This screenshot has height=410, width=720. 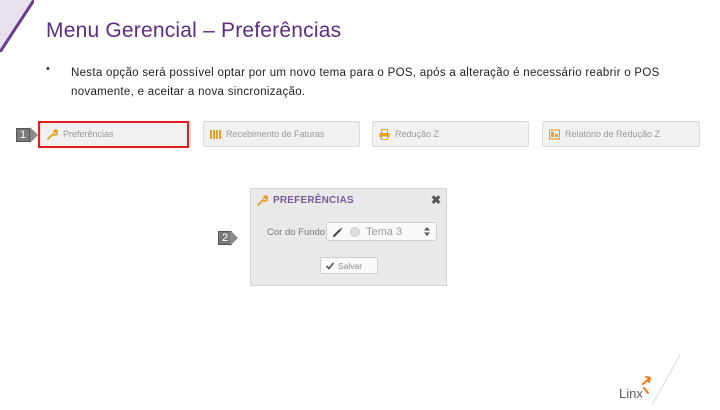 What do you see at coordinates (427, 231) in the screenshot?
I see `select-arrows-icon` at bounding box center [427, 231].